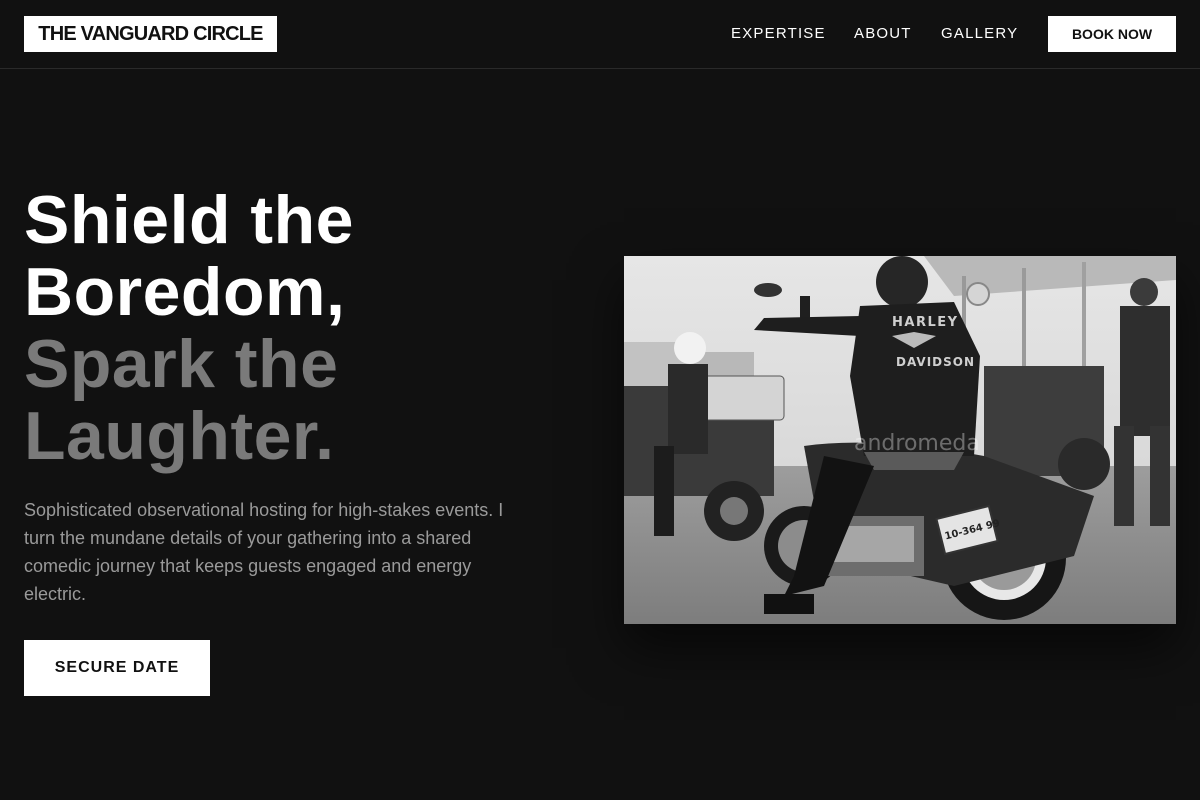  I want to click on jacket-text-top: HARLEY, so click(925, 322).